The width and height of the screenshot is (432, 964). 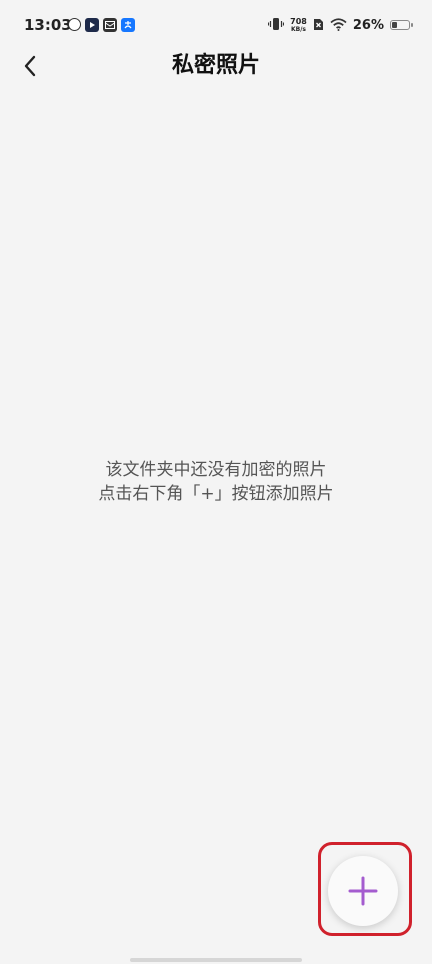 What do you see at coordinates (394, 25) in the screenshot?
I see `battery-fill` at bounding box center [394, 25].